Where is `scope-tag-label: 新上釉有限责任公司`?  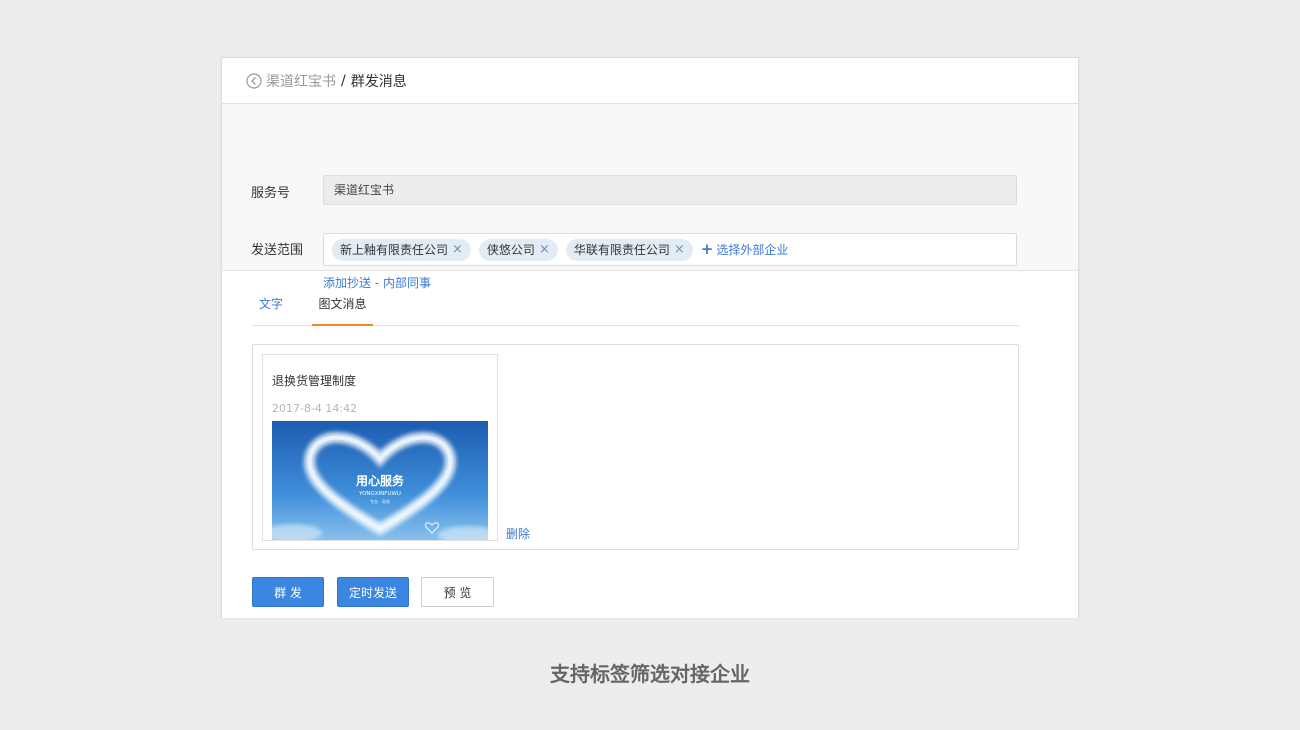 scope-tag-label: 新上釉有限责任公司 is located at coordinates (394, 250).